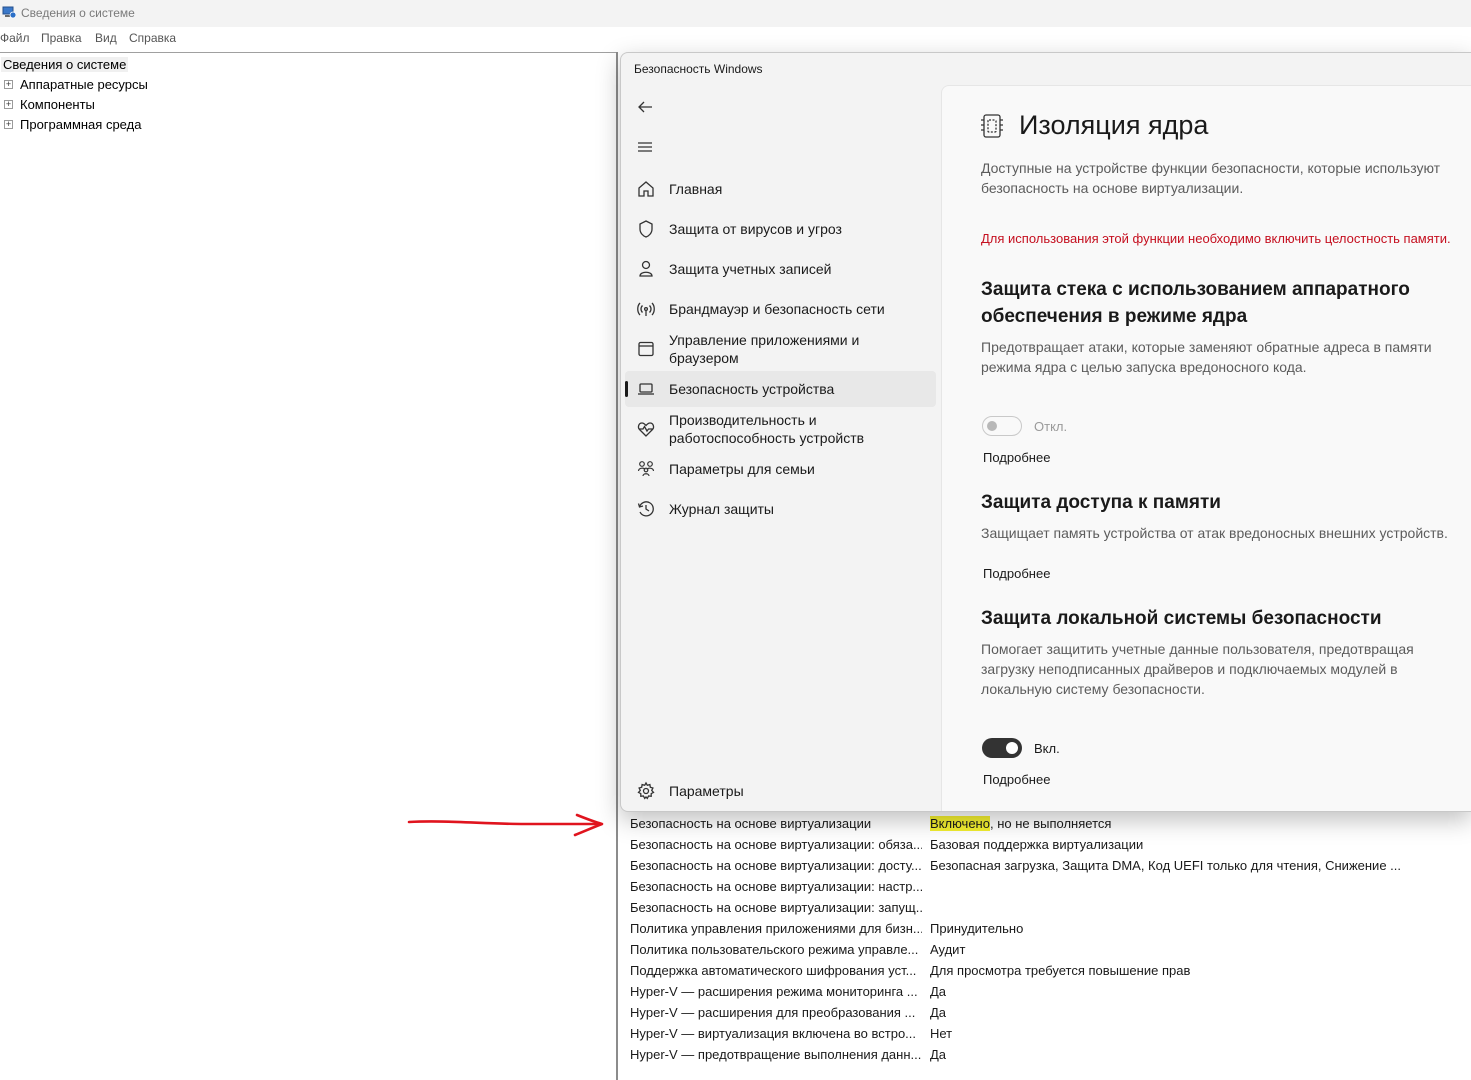 Image resolution: width=1471 pixels, height=1080 pixels. Describe the element at coordinates (777, 309) in the screenshot. I see `nav-item-label: Брандмауэр и безопасность сети` at that location.